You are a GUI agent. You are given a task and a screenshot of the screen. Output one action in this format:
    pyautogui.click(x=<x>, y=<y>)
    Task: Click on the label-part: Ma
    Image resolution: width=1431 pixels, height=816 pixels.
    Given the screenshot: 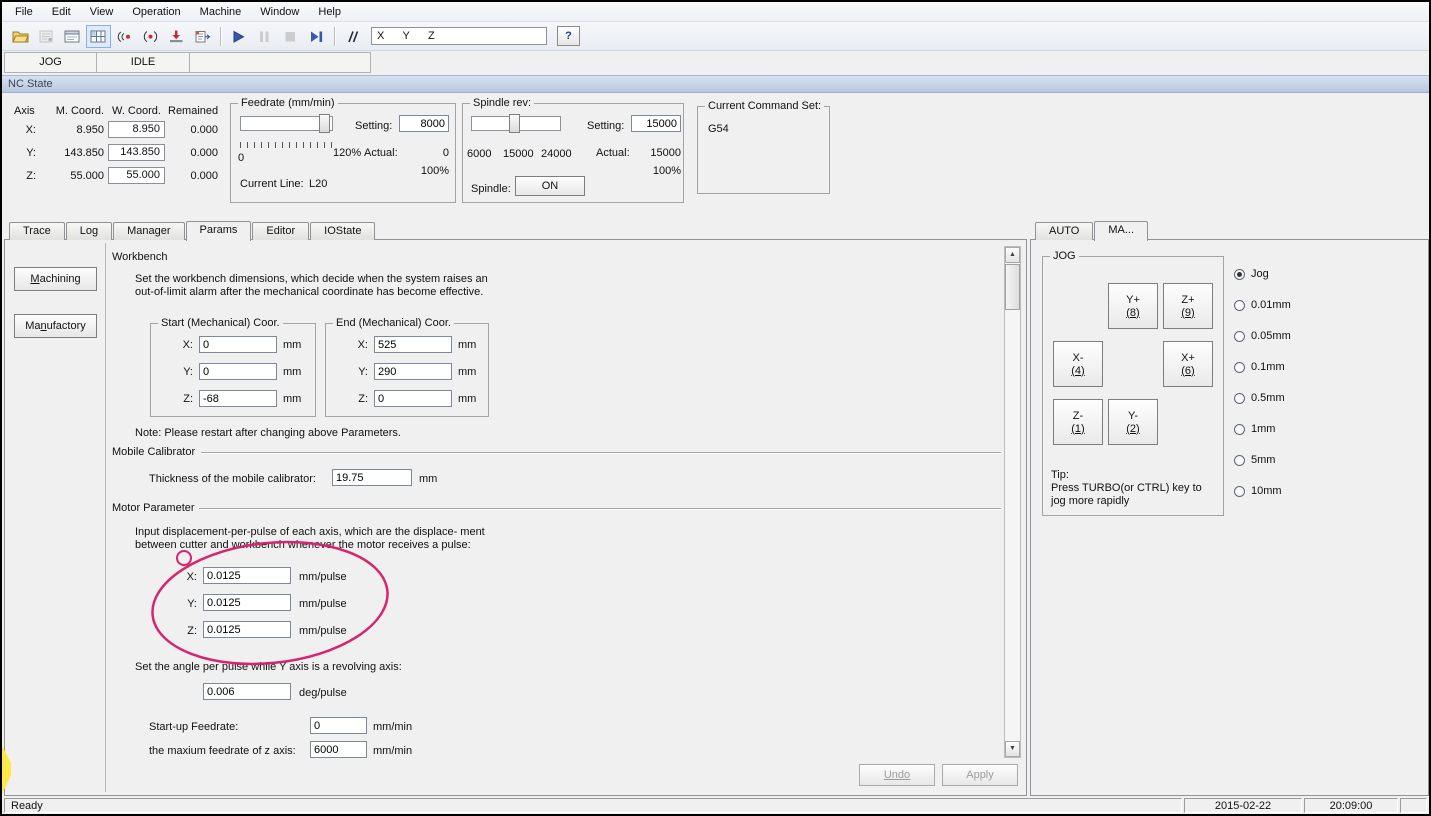 What is the action you would take?
    pyautogui.click(x=33, y=326)
    